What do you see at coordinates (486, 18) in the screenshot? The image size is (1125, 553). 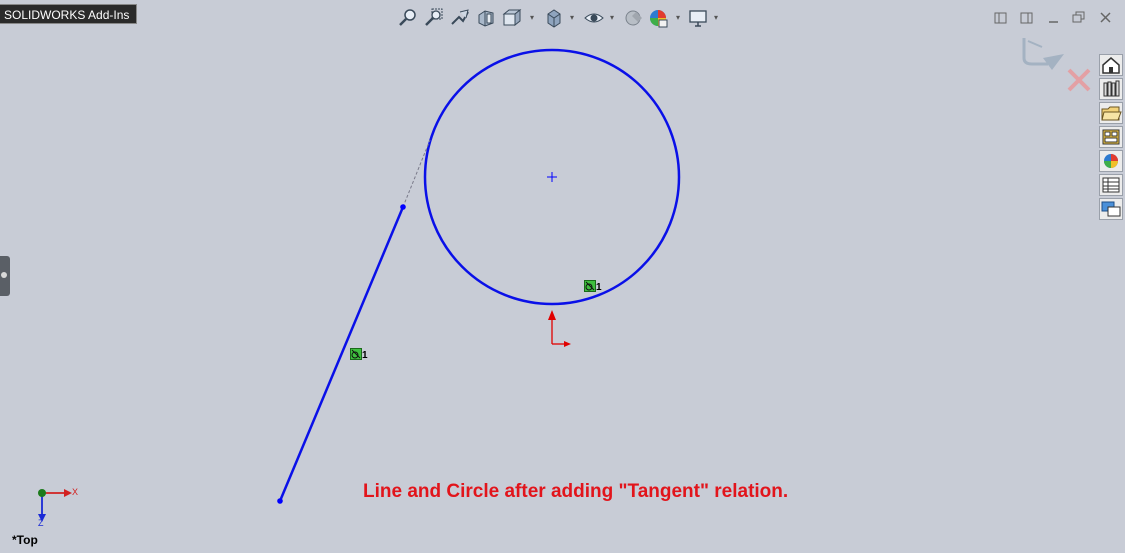 I see `section-view-icon` at bounding box center [486, 18].